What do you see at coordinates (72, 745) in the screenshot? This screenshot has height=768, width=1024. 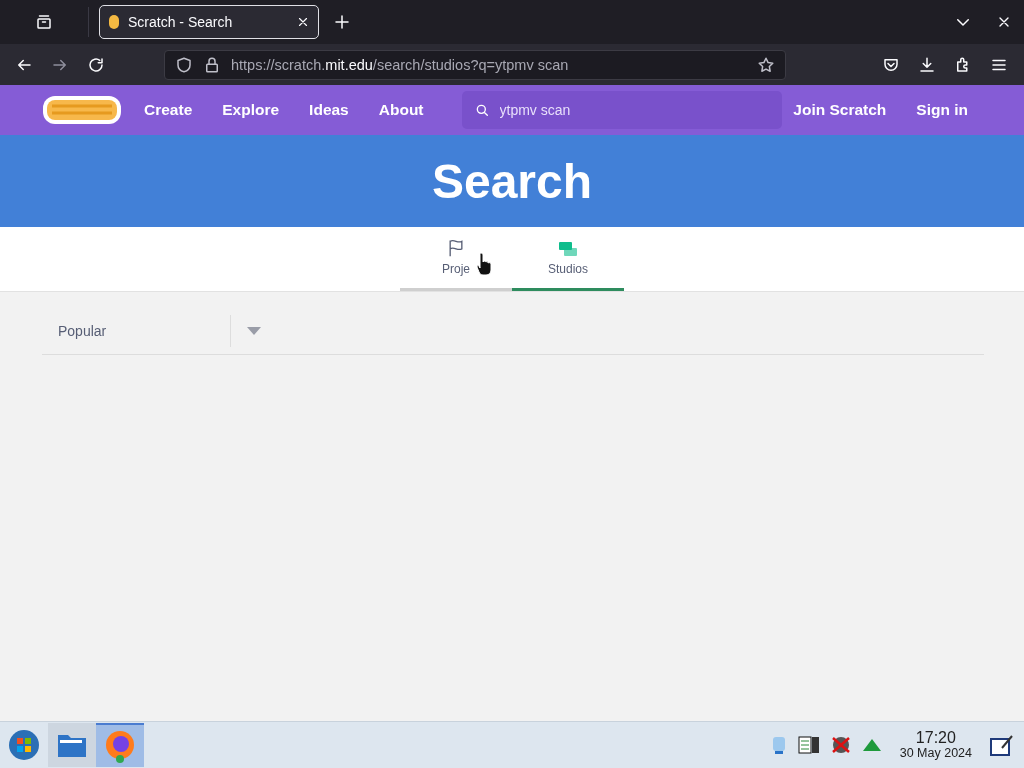 I see `folder-icon` at bounding box center [72, 745].